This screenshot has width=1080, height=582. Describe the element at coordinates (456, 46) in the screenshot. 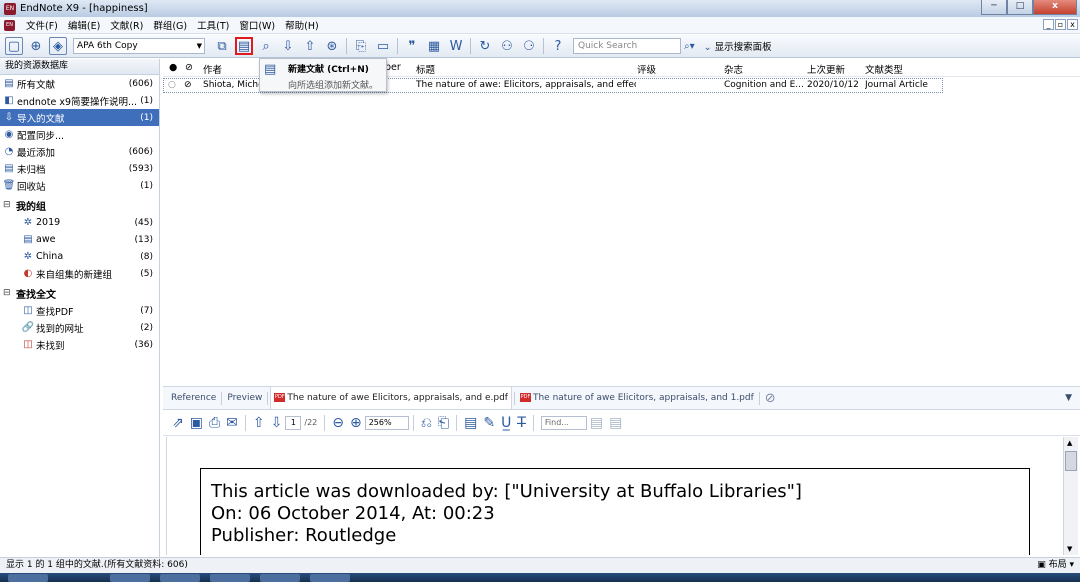

I see `return-to-word-icon: W` at that location.